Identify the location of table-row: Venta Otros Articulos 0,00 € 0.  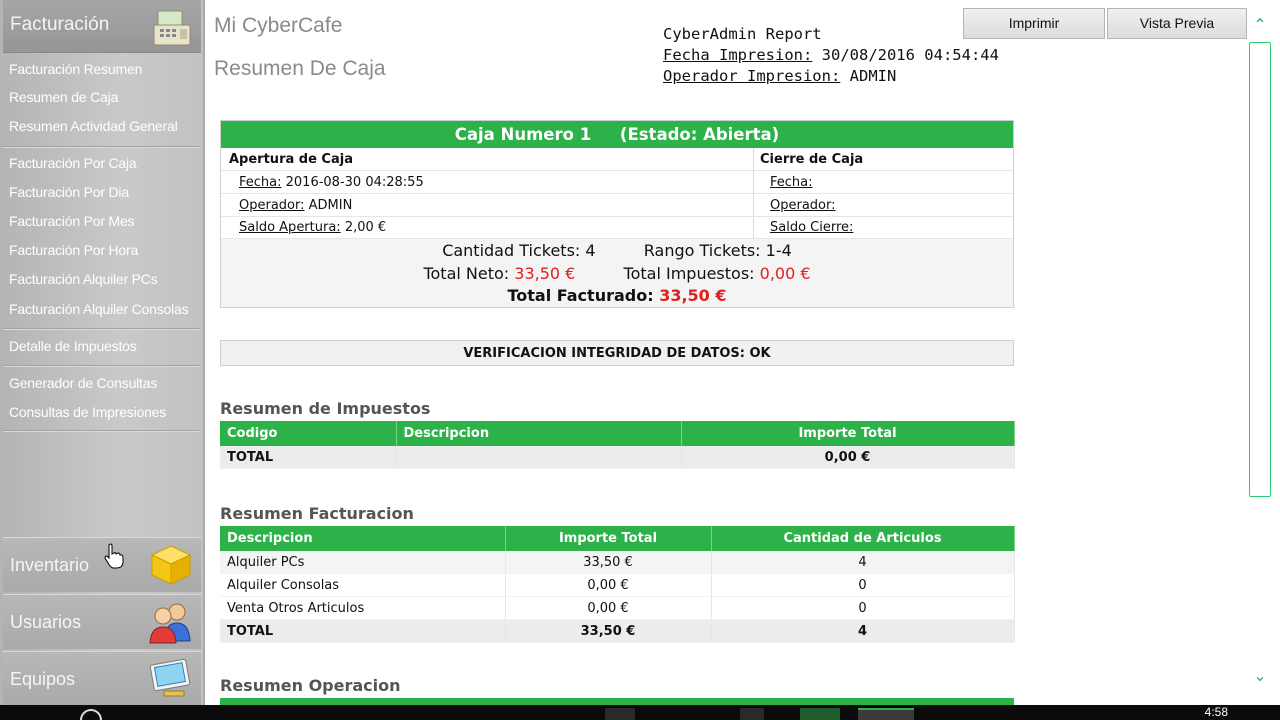
(617, 608).